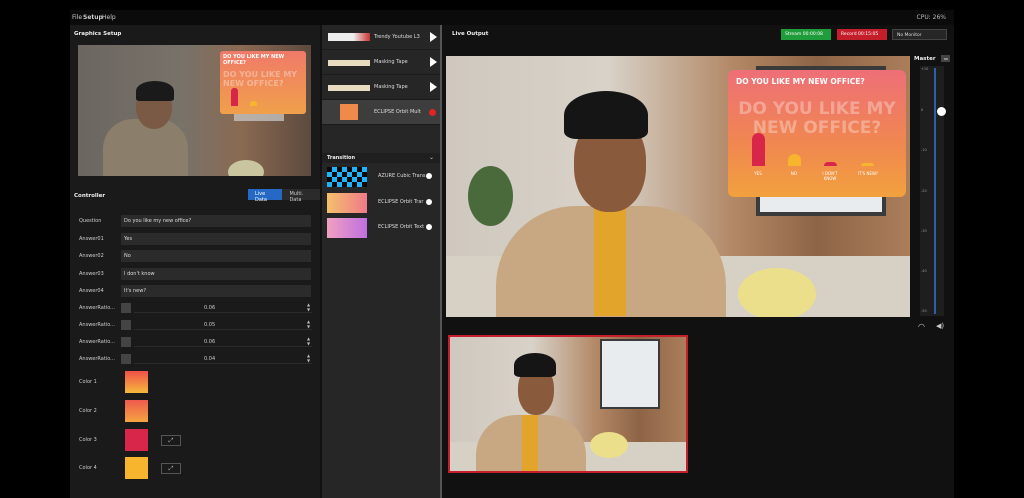 This screenshot has width=1024, height=498. Describe the element at coordinates (109, 17) in the screenshot. I see `menu-help: Help` at that location.